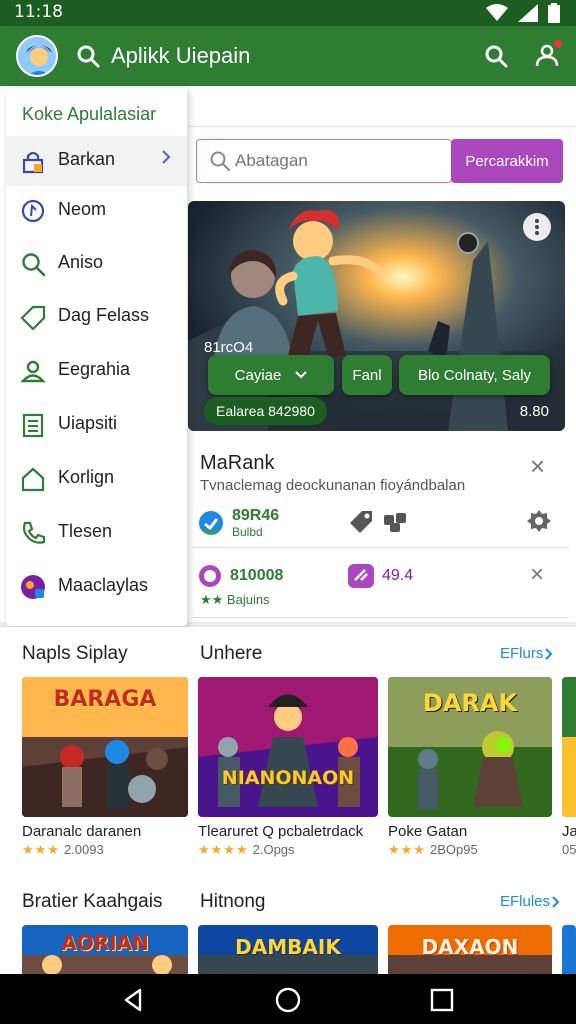 The image size is (576, 1024). I want to click on stat-row-value: 810008, so click(257, 575).